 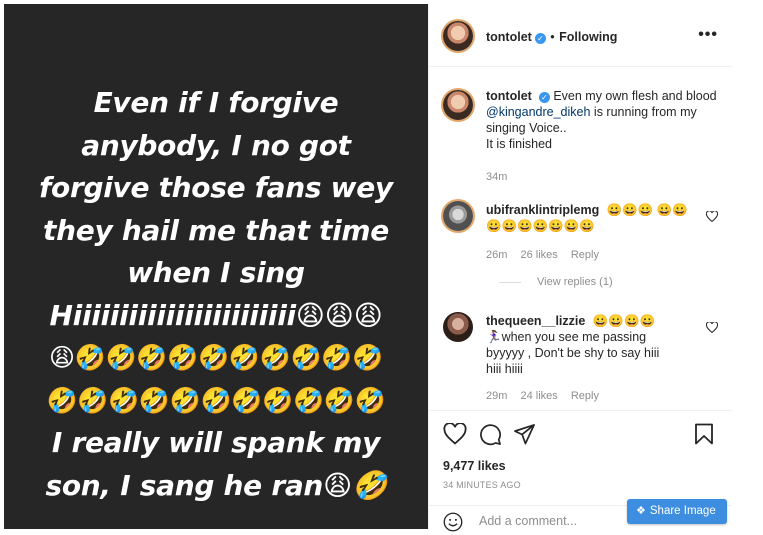 I want to click on heart-icon, so click(x=455, y=436).